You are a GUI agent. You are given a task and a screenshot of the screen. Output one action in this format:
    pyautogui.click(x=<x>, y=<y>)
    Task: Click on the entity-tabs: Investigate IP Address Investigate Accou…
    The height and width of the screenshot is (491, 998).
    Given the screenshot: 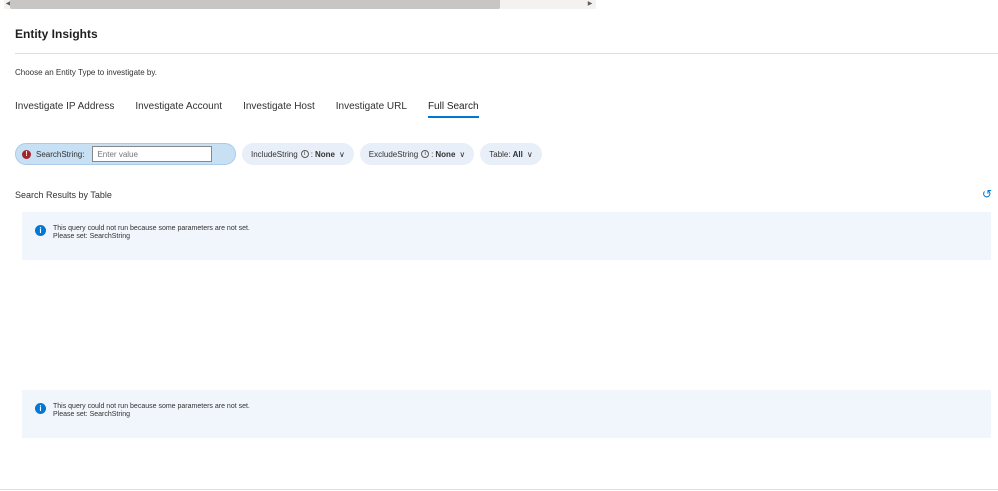 What is the action you would take?
    pyautogui.click(x=257, y=109)
    